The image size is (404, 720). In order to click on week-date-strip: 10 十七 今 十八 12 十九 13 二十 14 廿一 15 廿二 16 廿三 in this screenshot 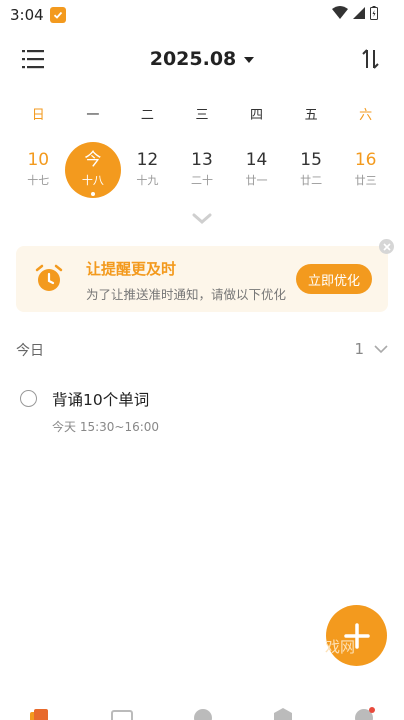, I will do `click(202, 171)`.